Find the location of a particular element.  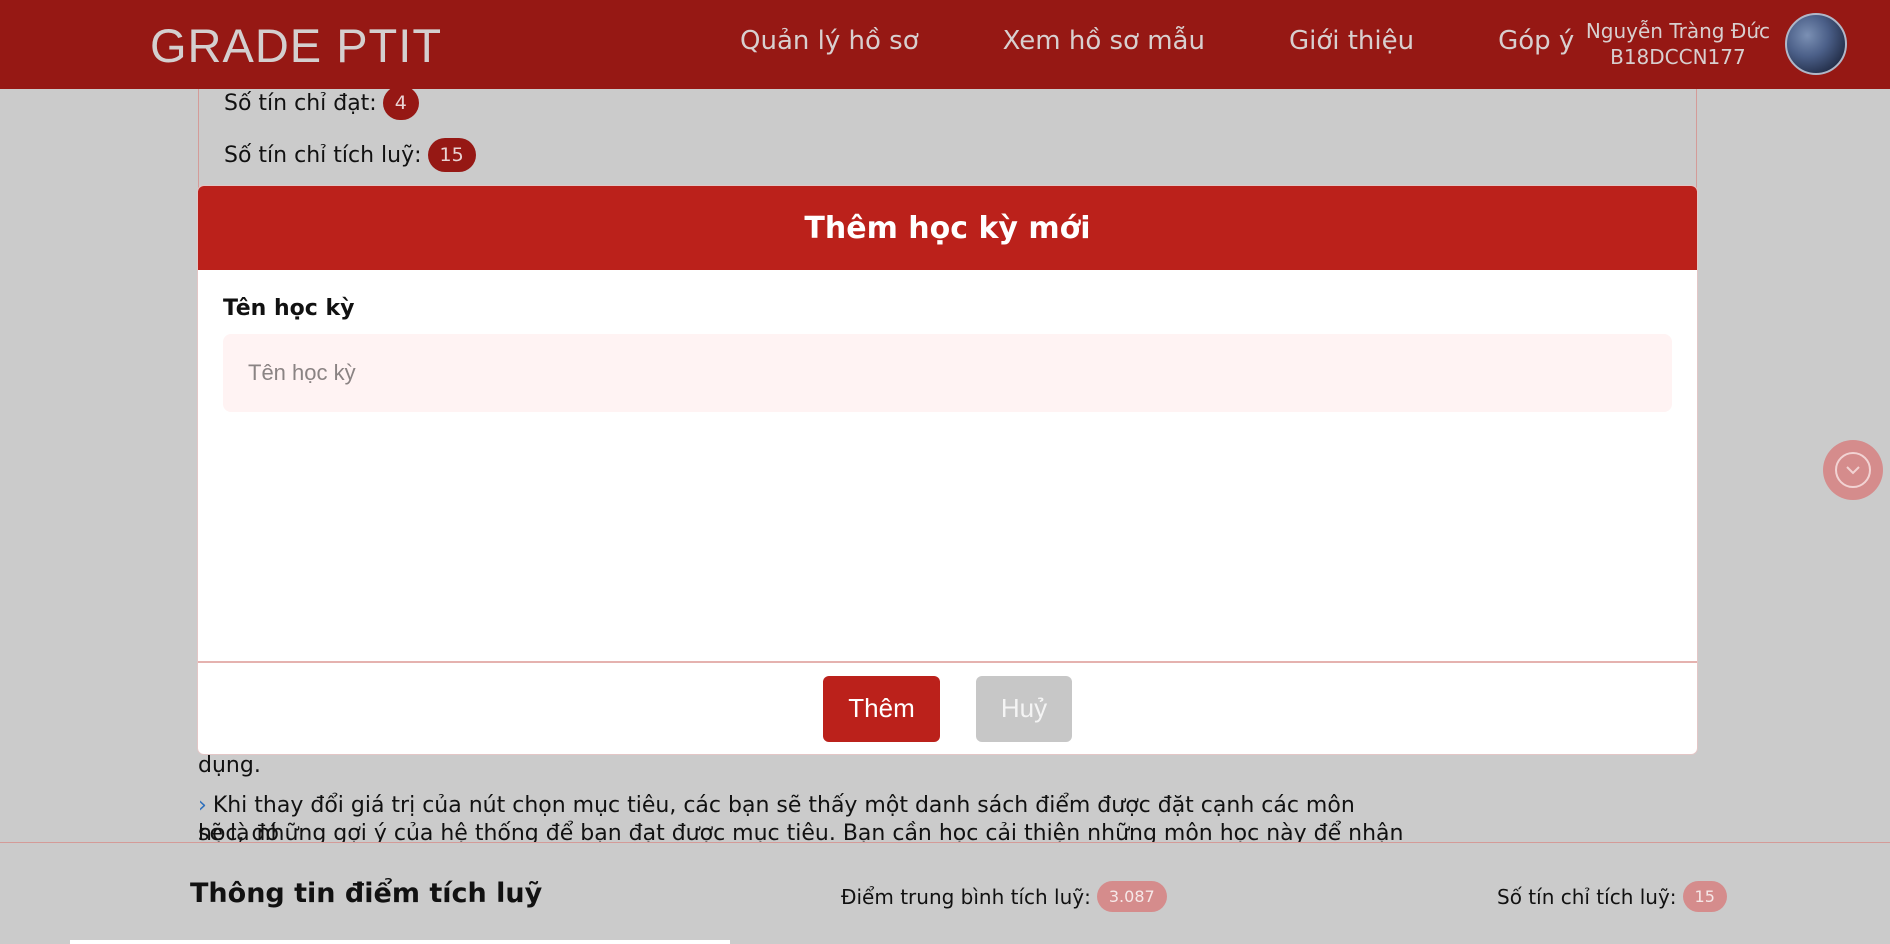

credits-passed-row: Số tín chỉ đạt: 4 is located at coordinates (321, 103).